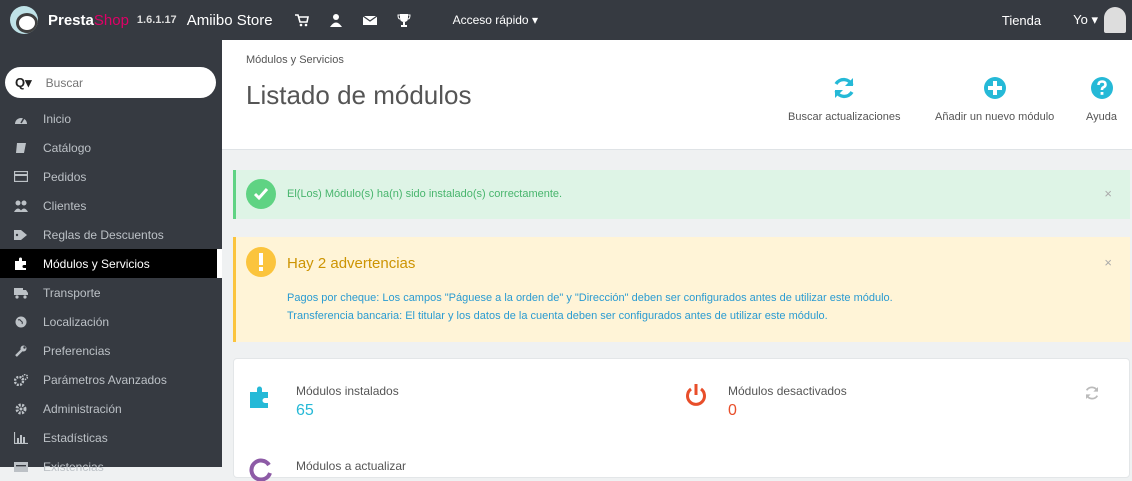 This screenshot has width=1132, height=481. I want to click on sidebar-item-label: Catálogo, so click(67, 147).